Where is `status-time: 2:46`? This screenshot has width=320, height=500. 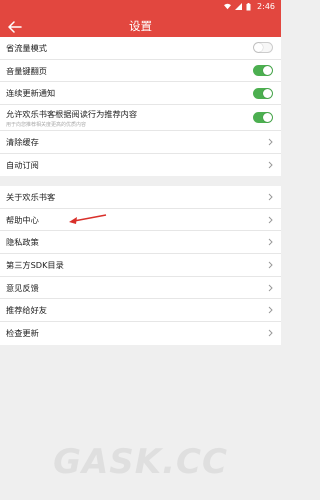 status-time: 2:46 is located at coordinates (266, 6).